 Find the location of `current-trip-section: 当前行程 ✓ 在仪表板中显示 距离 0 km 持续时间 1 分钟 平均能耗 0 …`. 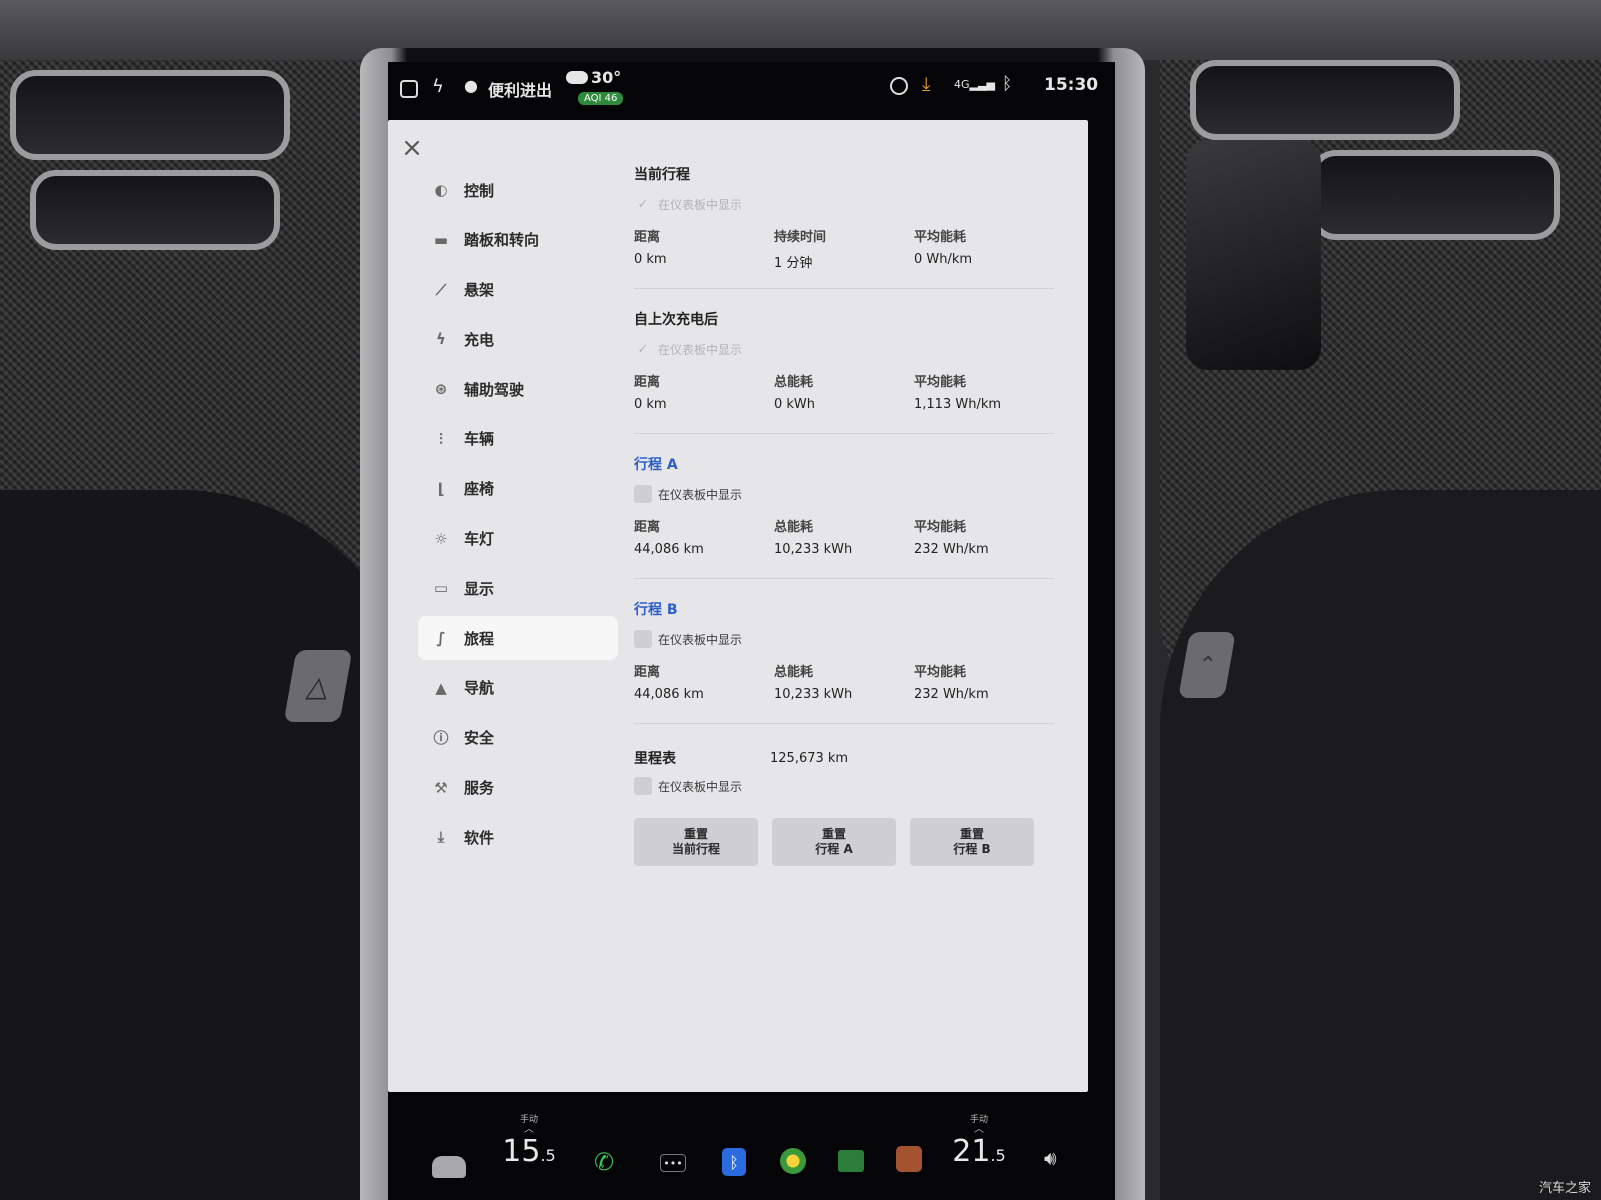

current-trip-section: 当前行程 ✓ 在仪表板中显示 距离 0 km 持续时间 1 分钟 平均能耗 0 … is located at coordinates (844, 226).